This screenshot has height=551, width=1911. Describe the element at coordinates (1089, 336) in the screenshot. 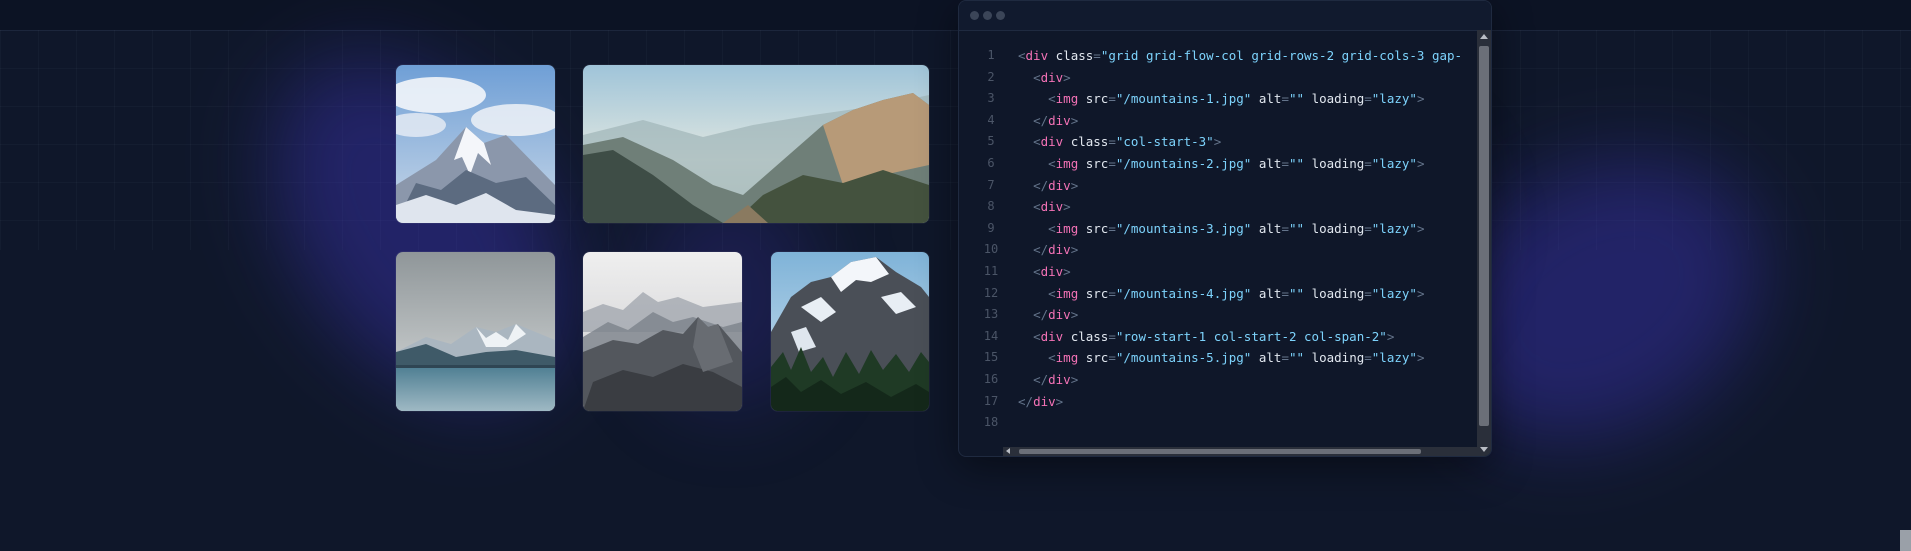

I see `code-token: class` at that location.